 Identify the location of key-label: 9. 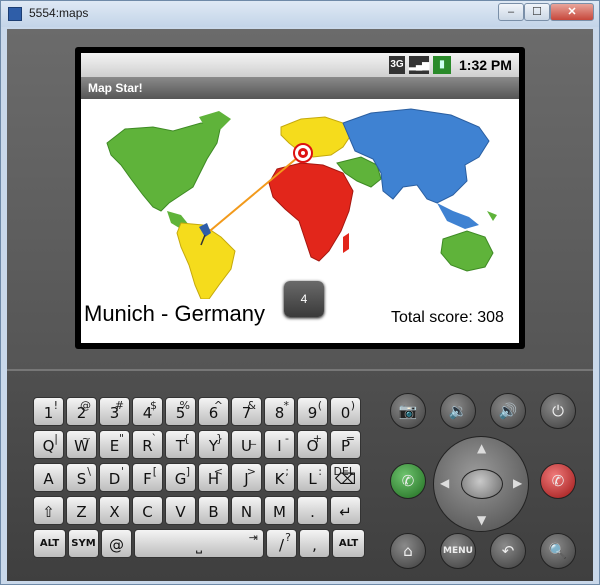
(312, 413).